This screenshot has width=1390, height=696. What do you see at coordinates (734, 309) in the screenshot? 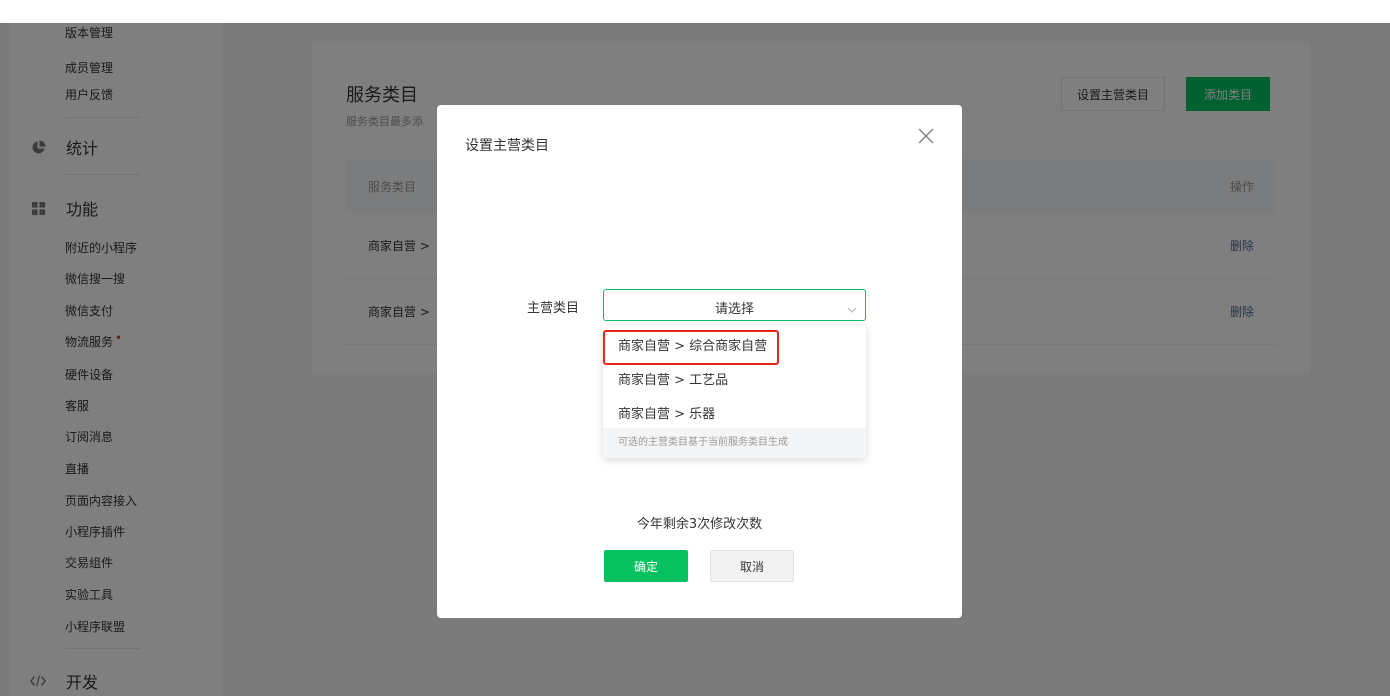
I see `select-placeholder: 请选择` at bounding box center [734, 309].